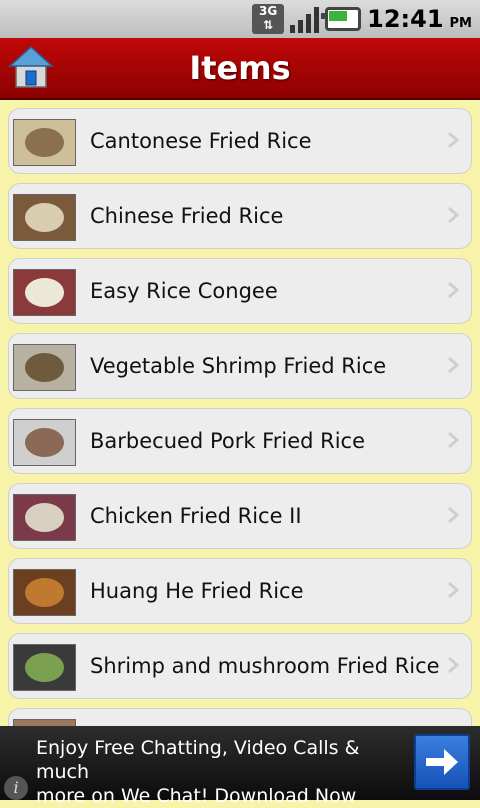 The width and height of the screenshot is (480, 808). Describe the element at coordinates (405, 19) in the screenshot. I see `clock-time: 12:41` at that location.